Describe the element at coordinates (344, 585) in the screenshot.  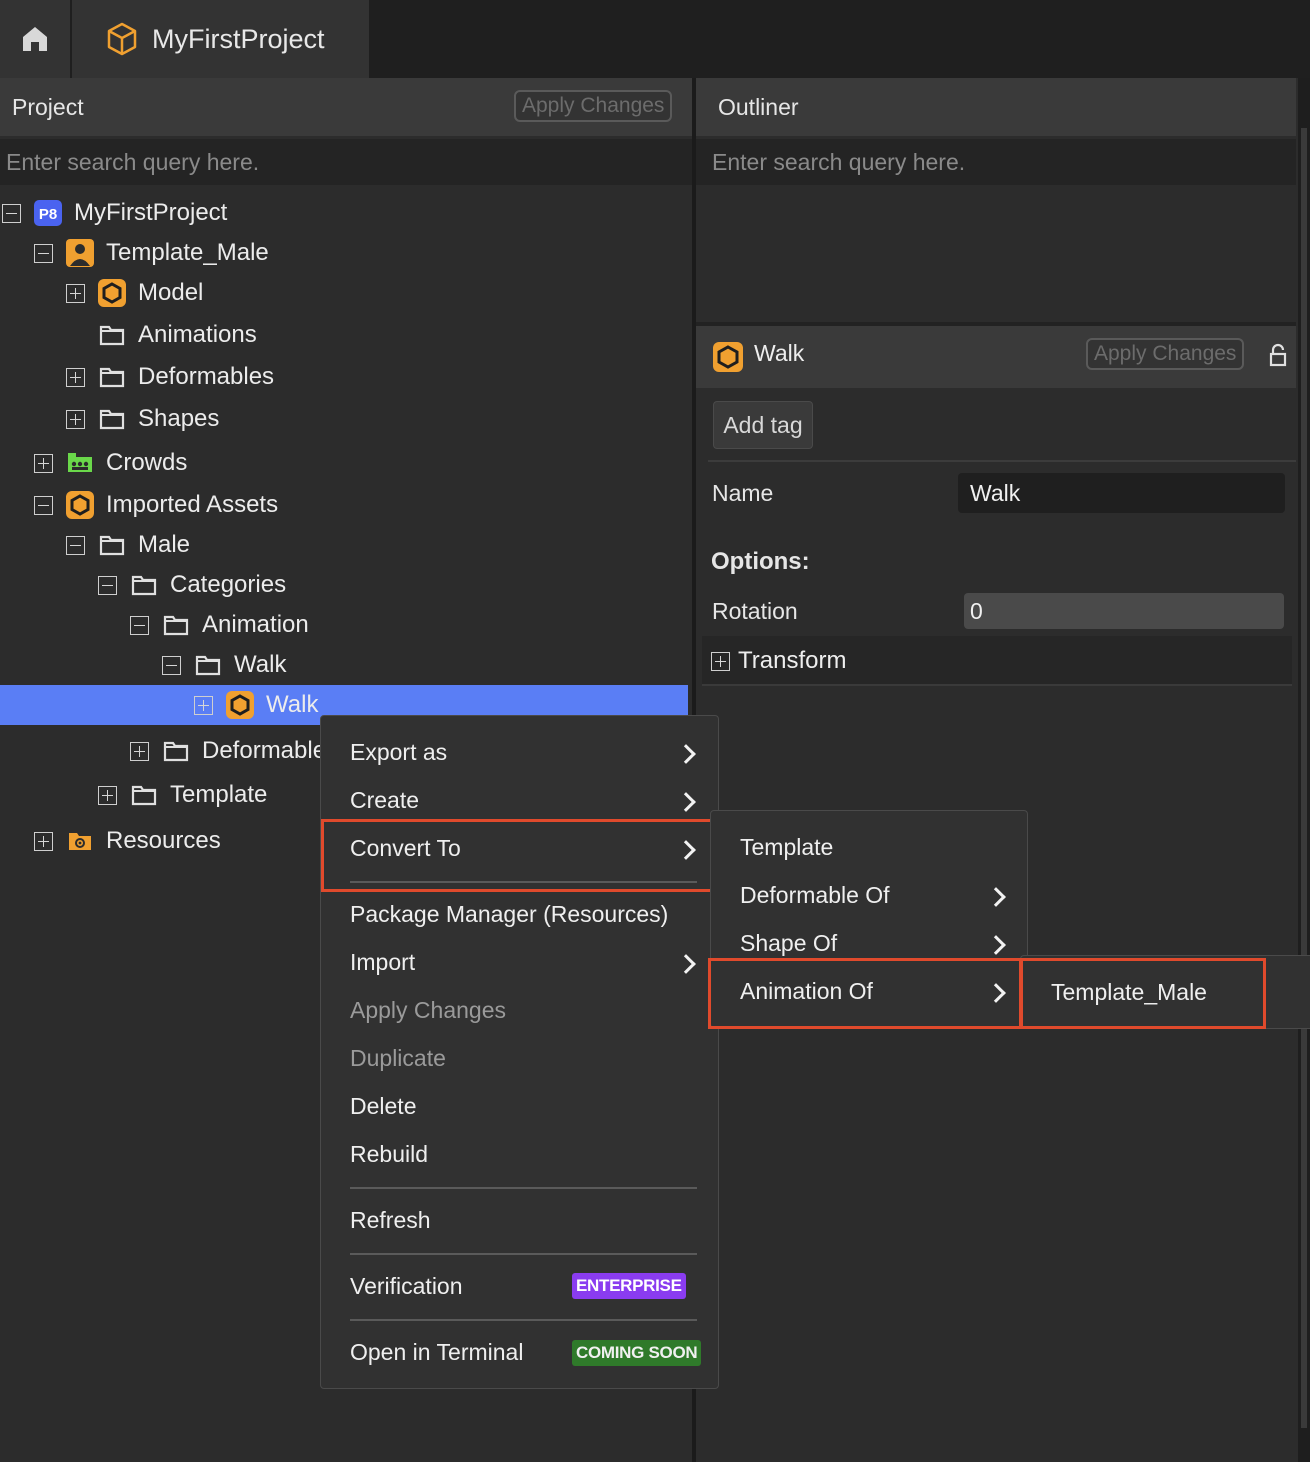
I see `tree-item: Categories` at that location.